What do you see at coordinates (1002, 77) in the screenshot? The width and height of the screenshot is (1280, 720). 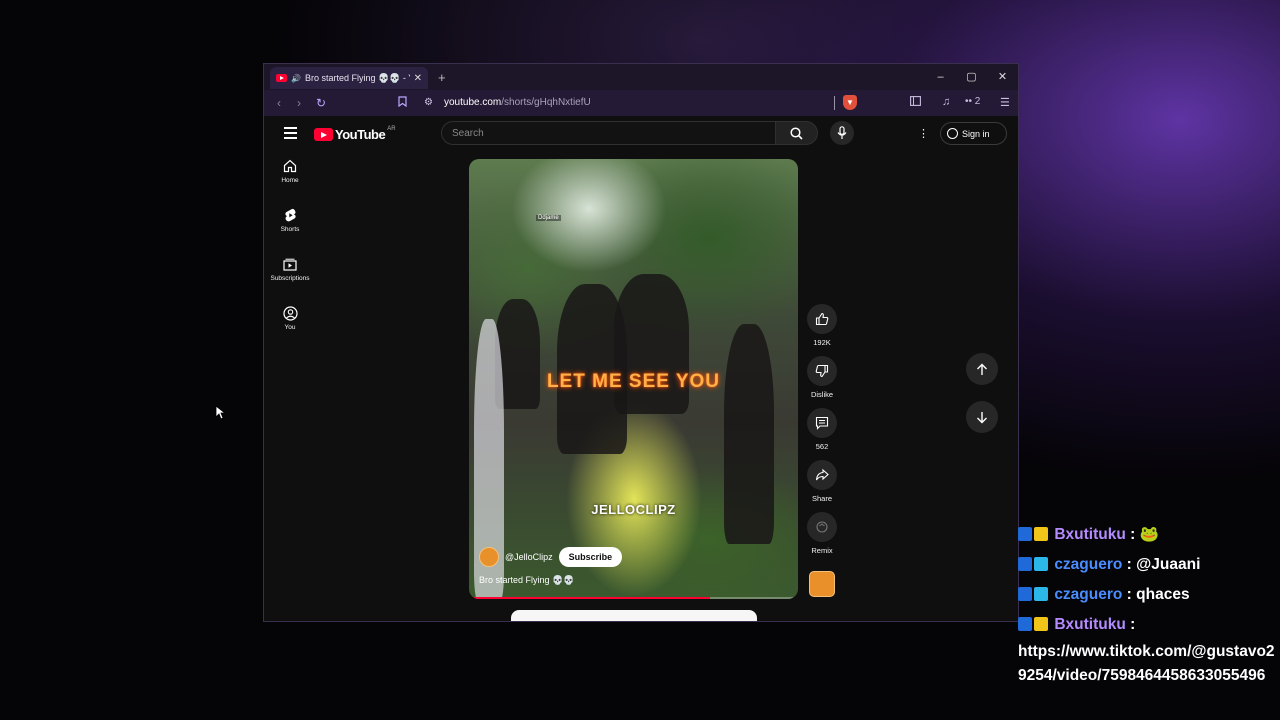 I see `close-window-button: ✕` at bounding box center [1002, 77].